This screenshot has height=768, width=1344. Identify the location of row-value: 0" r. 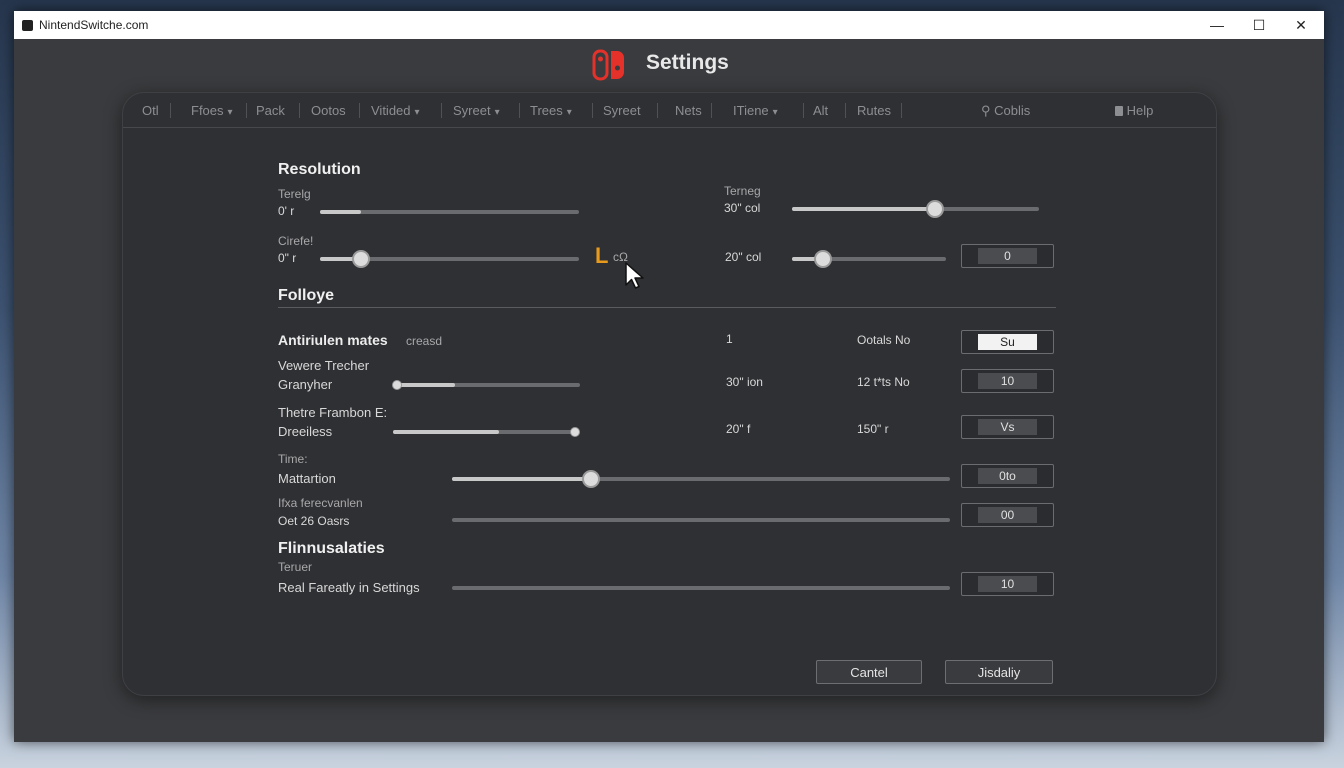
(287, 258).